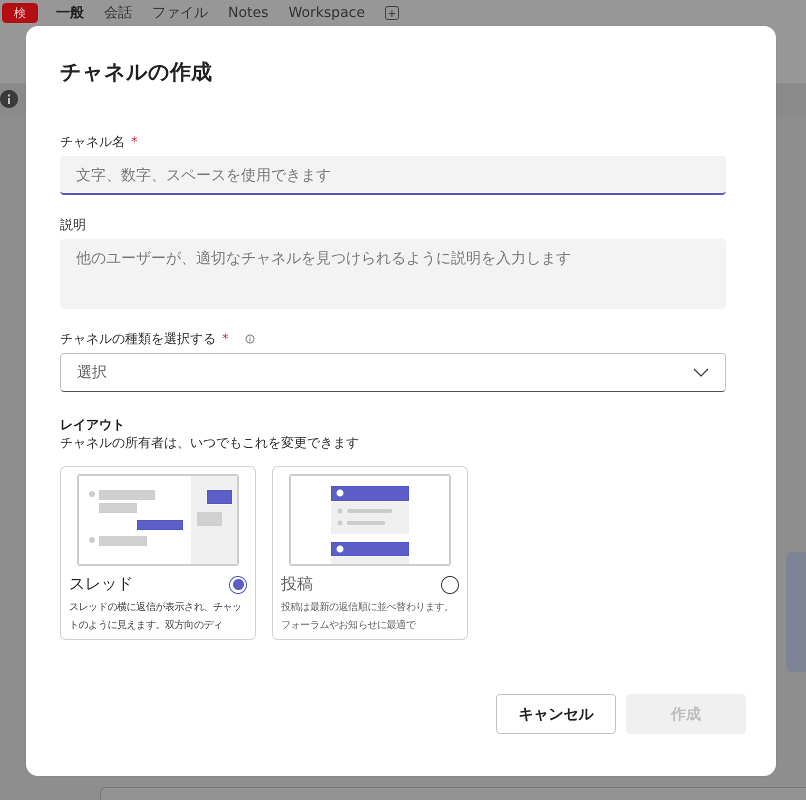 This screenshot has height=800, width=806. I want to click on channel-tab: 会話, so click(118, 13).